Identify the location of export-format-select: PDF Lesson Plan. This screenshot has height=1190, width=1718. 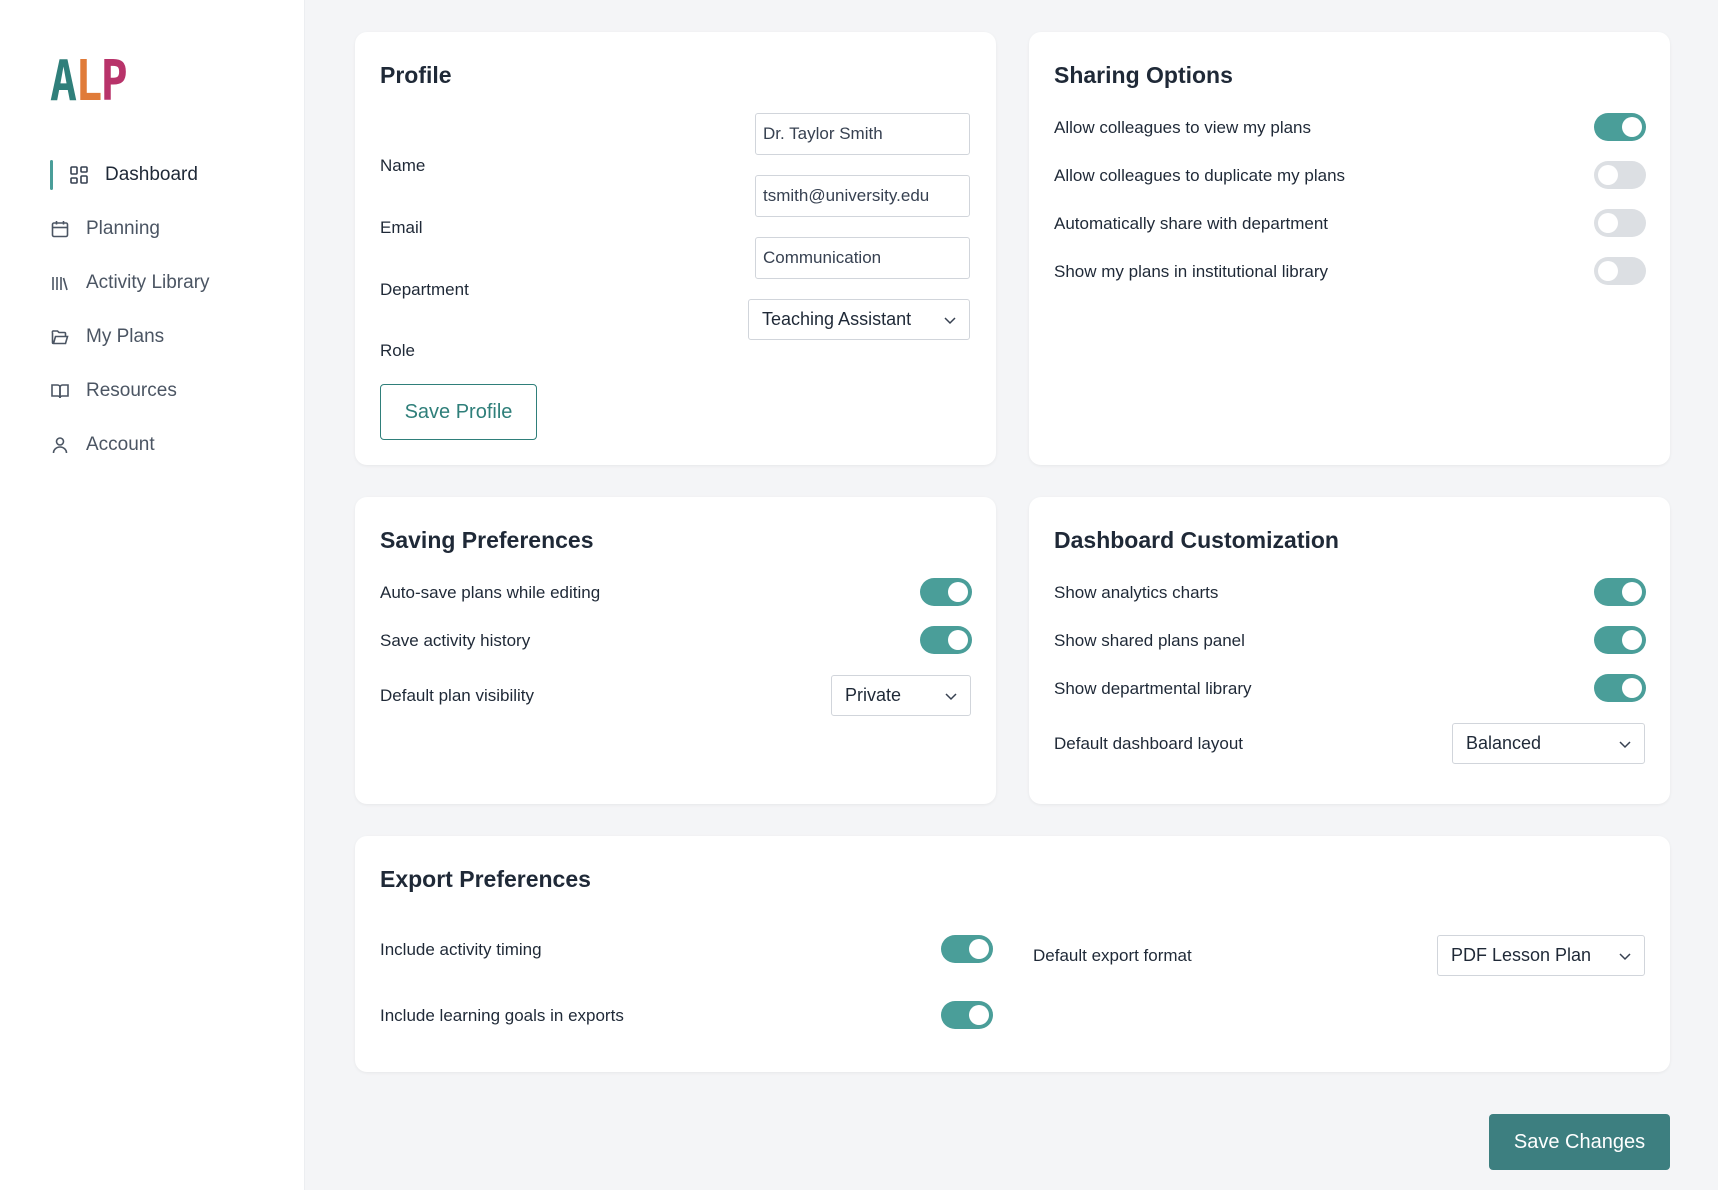
(1541, 955).